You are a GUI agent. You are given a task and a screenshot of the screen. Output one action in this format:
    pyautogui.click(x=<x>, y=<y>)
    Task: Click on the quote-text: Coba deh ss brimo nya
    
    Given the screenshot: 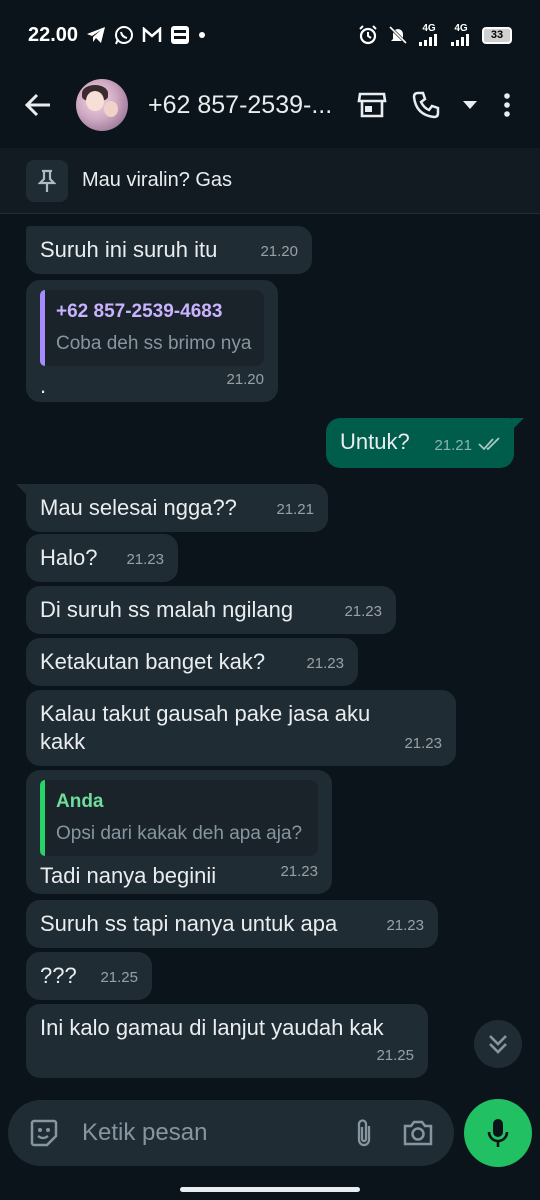 What is the action you would take?
    pyautogui.click(x=154, y=343)
    